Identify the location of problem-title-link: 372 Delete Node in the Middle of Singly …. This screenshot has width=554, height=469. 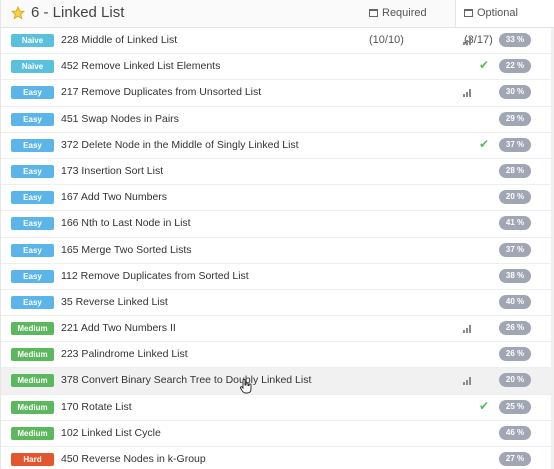
(180, 145).